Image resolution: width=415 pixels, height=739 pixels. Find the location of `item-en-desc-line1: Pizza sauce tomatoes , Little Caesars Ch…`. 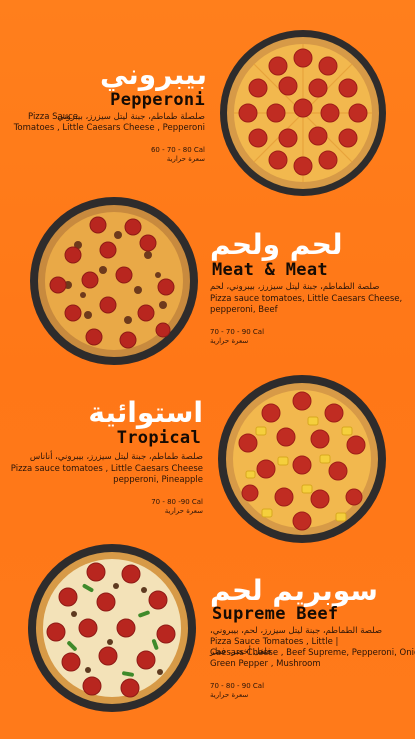

item-en-desc-line1: Pizza sauce tomatoes , Little Caesars Ch… is located at coordinates (106, 469).